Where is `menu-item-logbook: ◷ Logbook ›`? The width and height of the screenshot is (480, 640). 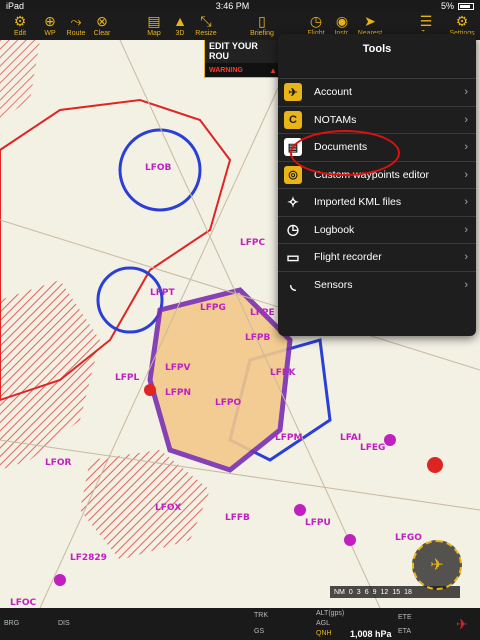
menu-item-logbook: ◷ Logbook › is located at coordinates (377, 229).